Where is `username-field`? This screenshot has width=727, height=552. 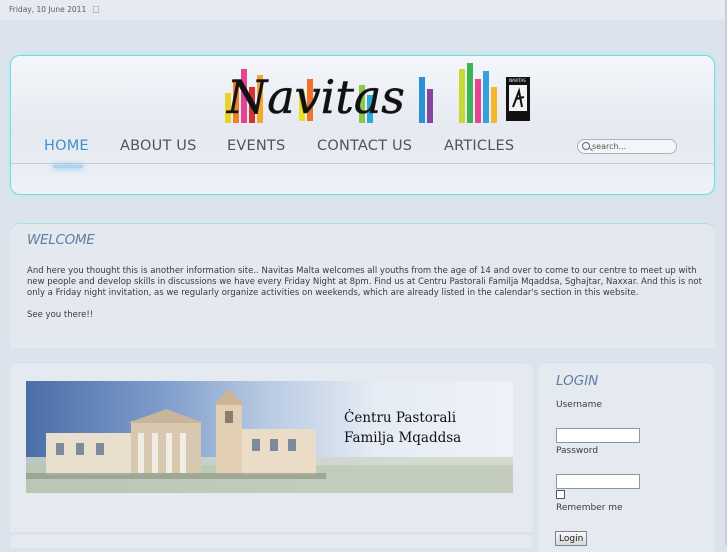
username-field is located at coordinates (598, 435).